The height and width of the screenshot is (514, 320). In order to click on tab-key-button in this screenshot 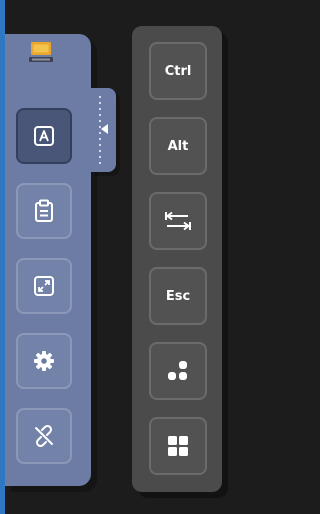, I will do `click(178, 221)`.